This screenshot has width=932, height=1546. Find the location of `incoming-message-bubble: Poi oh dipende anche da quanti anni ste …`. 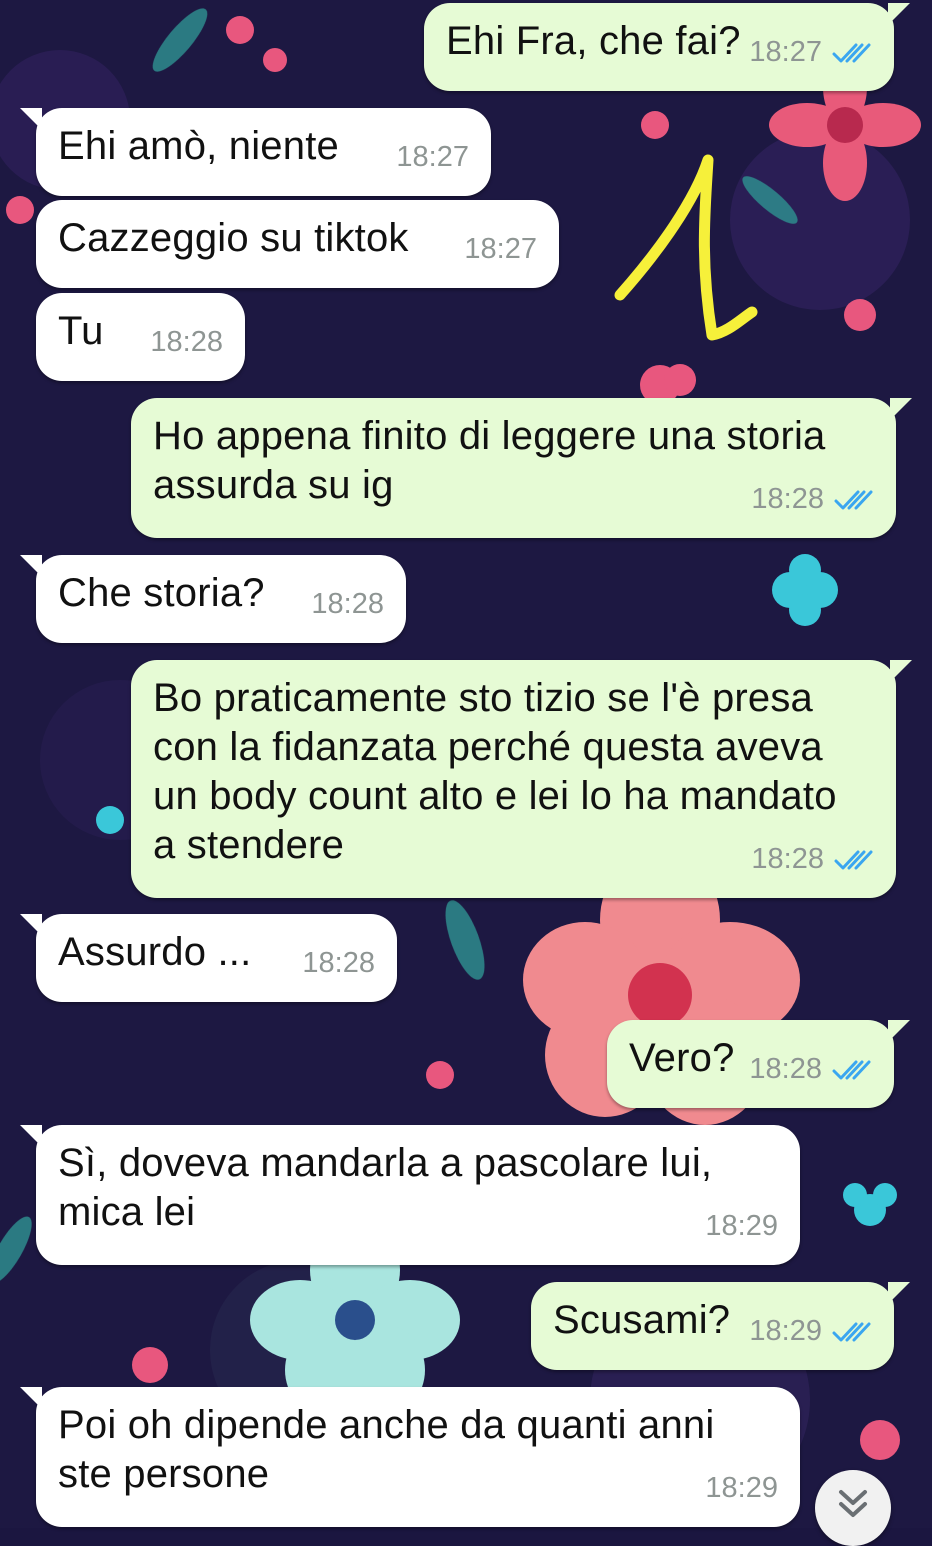

incoming-message-bubble: Poi oh dipende anche da quanti anni ste … is located at coordinates (410, 1457).